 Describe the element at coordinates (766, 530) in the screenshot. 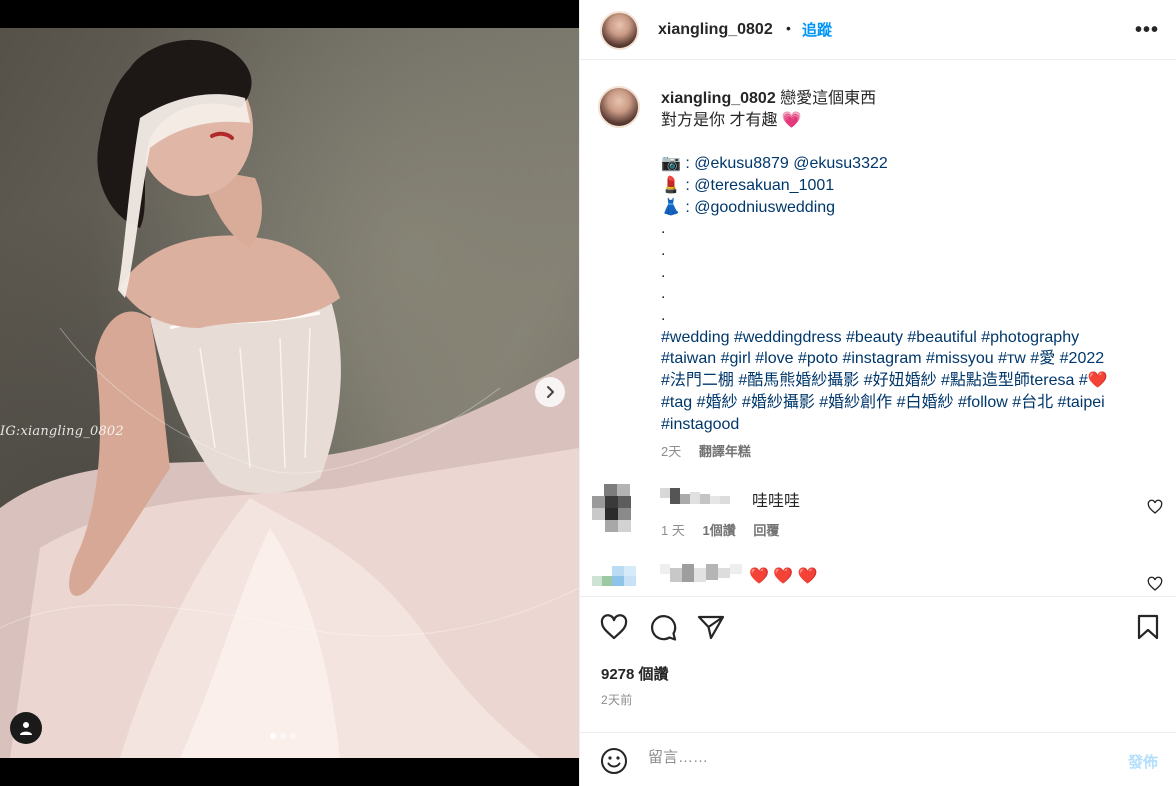

I see `reply-button: 回覆` at that location.